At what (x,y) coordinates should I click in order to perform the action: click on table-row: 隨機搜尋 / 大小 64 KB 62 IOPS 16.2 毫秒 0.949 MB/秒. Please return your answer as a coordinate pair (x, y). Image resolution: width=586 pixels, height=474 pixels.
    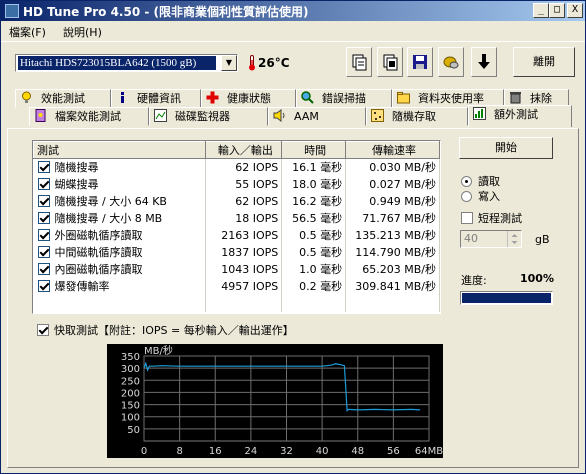
    Looking at the image, I should click on (236, 201).